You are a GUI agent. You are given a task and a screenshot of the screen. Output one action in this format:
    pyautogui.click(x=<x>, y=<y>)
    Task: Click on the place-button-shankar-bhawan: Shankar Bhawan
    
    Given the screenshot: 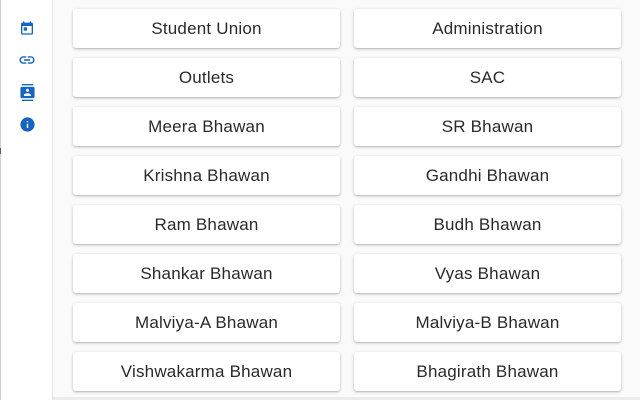 What is the action you would take?
    pyautogui.click(x=206, y=273)
    